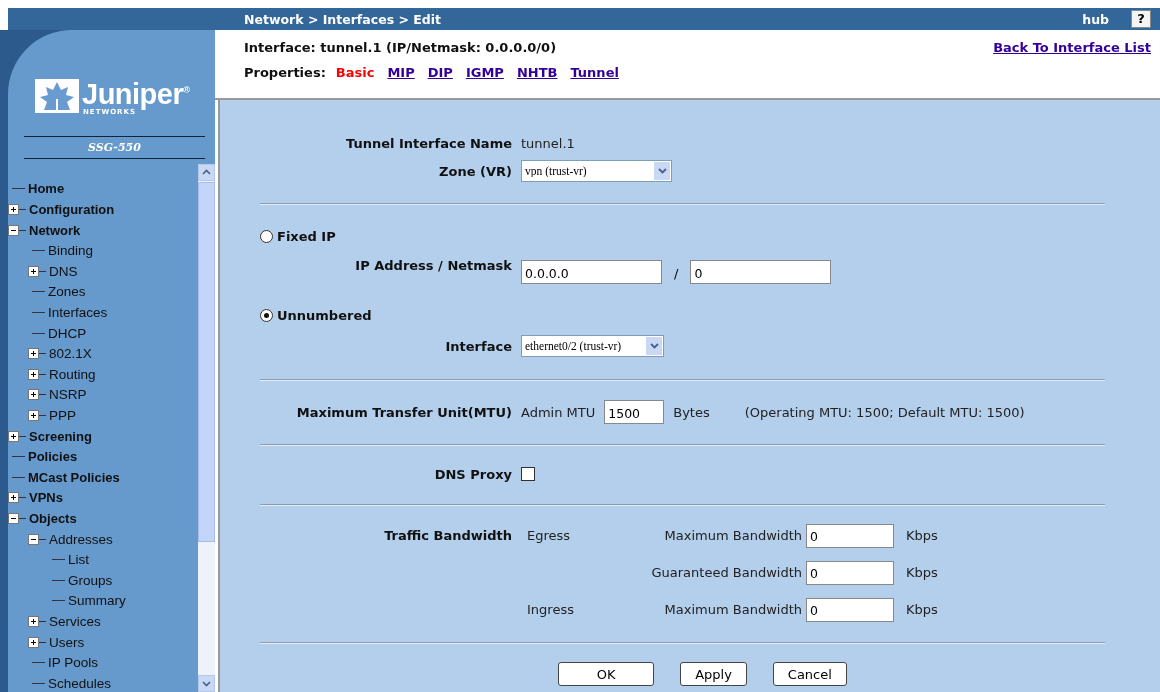 The image size is (1160, 692). I want to click on nav-item: Binding, so click(71, 251).